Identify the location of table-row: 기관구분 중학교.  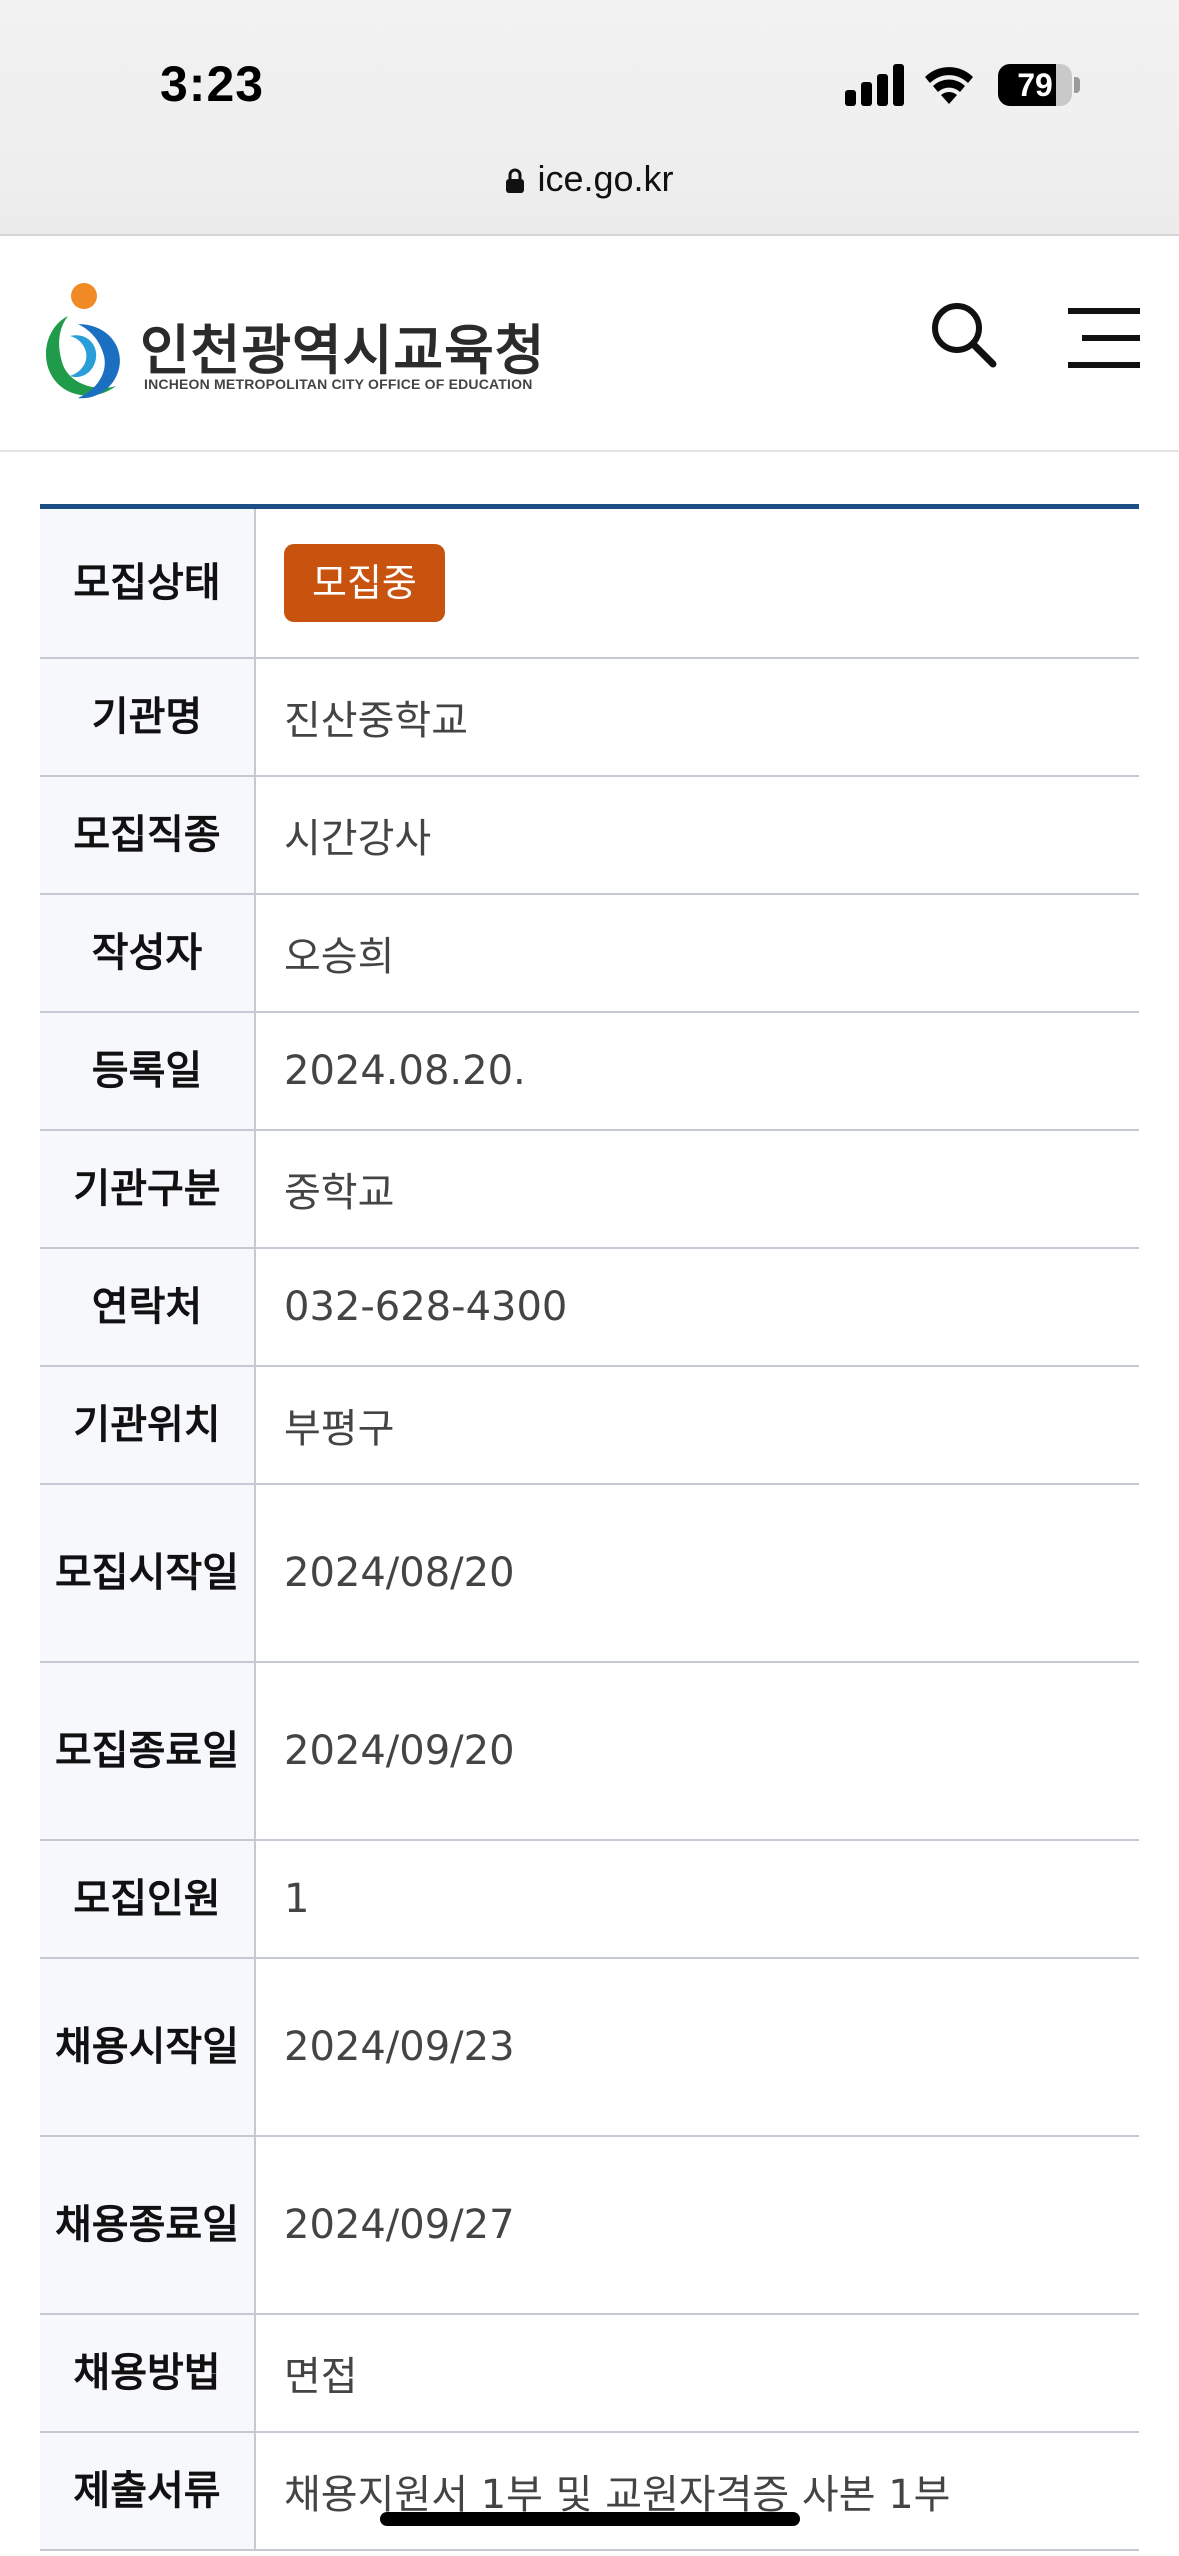
(589, 1190).